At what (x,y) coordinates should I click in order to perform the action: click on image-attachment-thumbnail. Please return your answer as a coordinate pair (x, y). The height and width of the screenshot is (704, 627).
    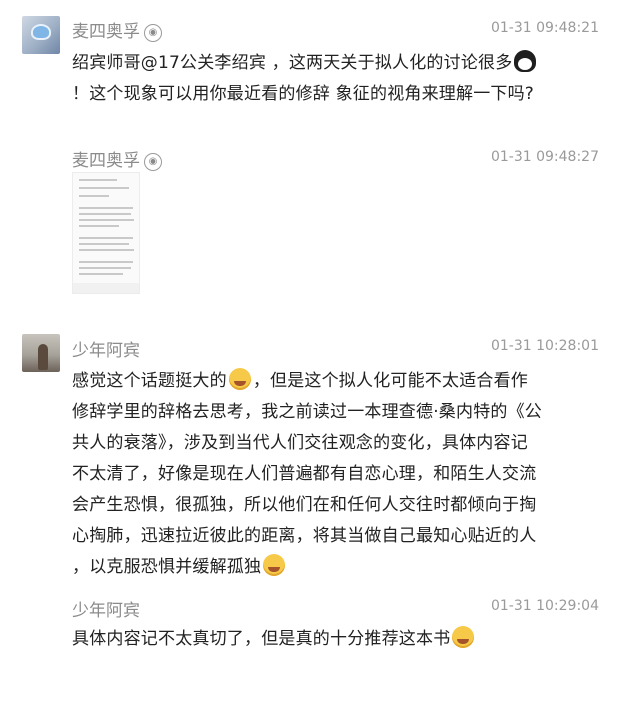
    Looking at the image, I should click on (106, 233).